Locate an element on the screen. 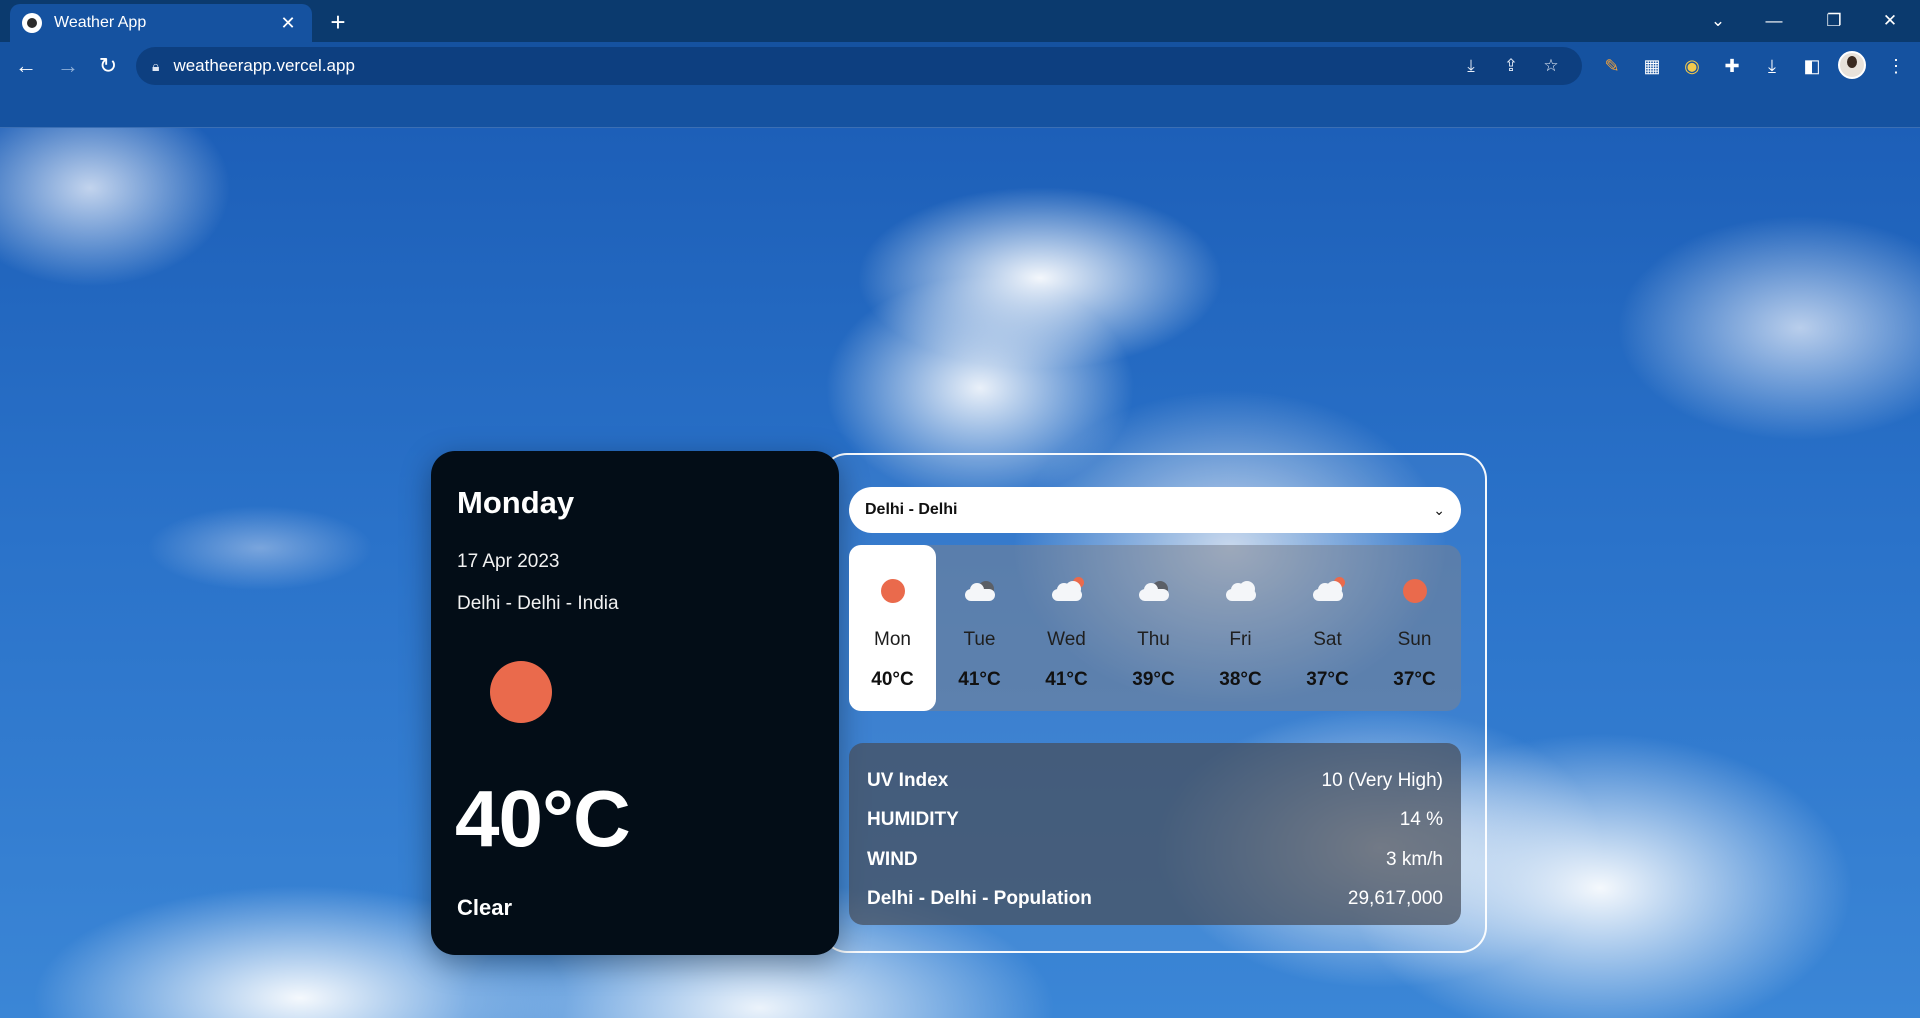 This screenshot has height=1018, width=1920. download-icon: ⤓ is located at coordinates (1772, 66).